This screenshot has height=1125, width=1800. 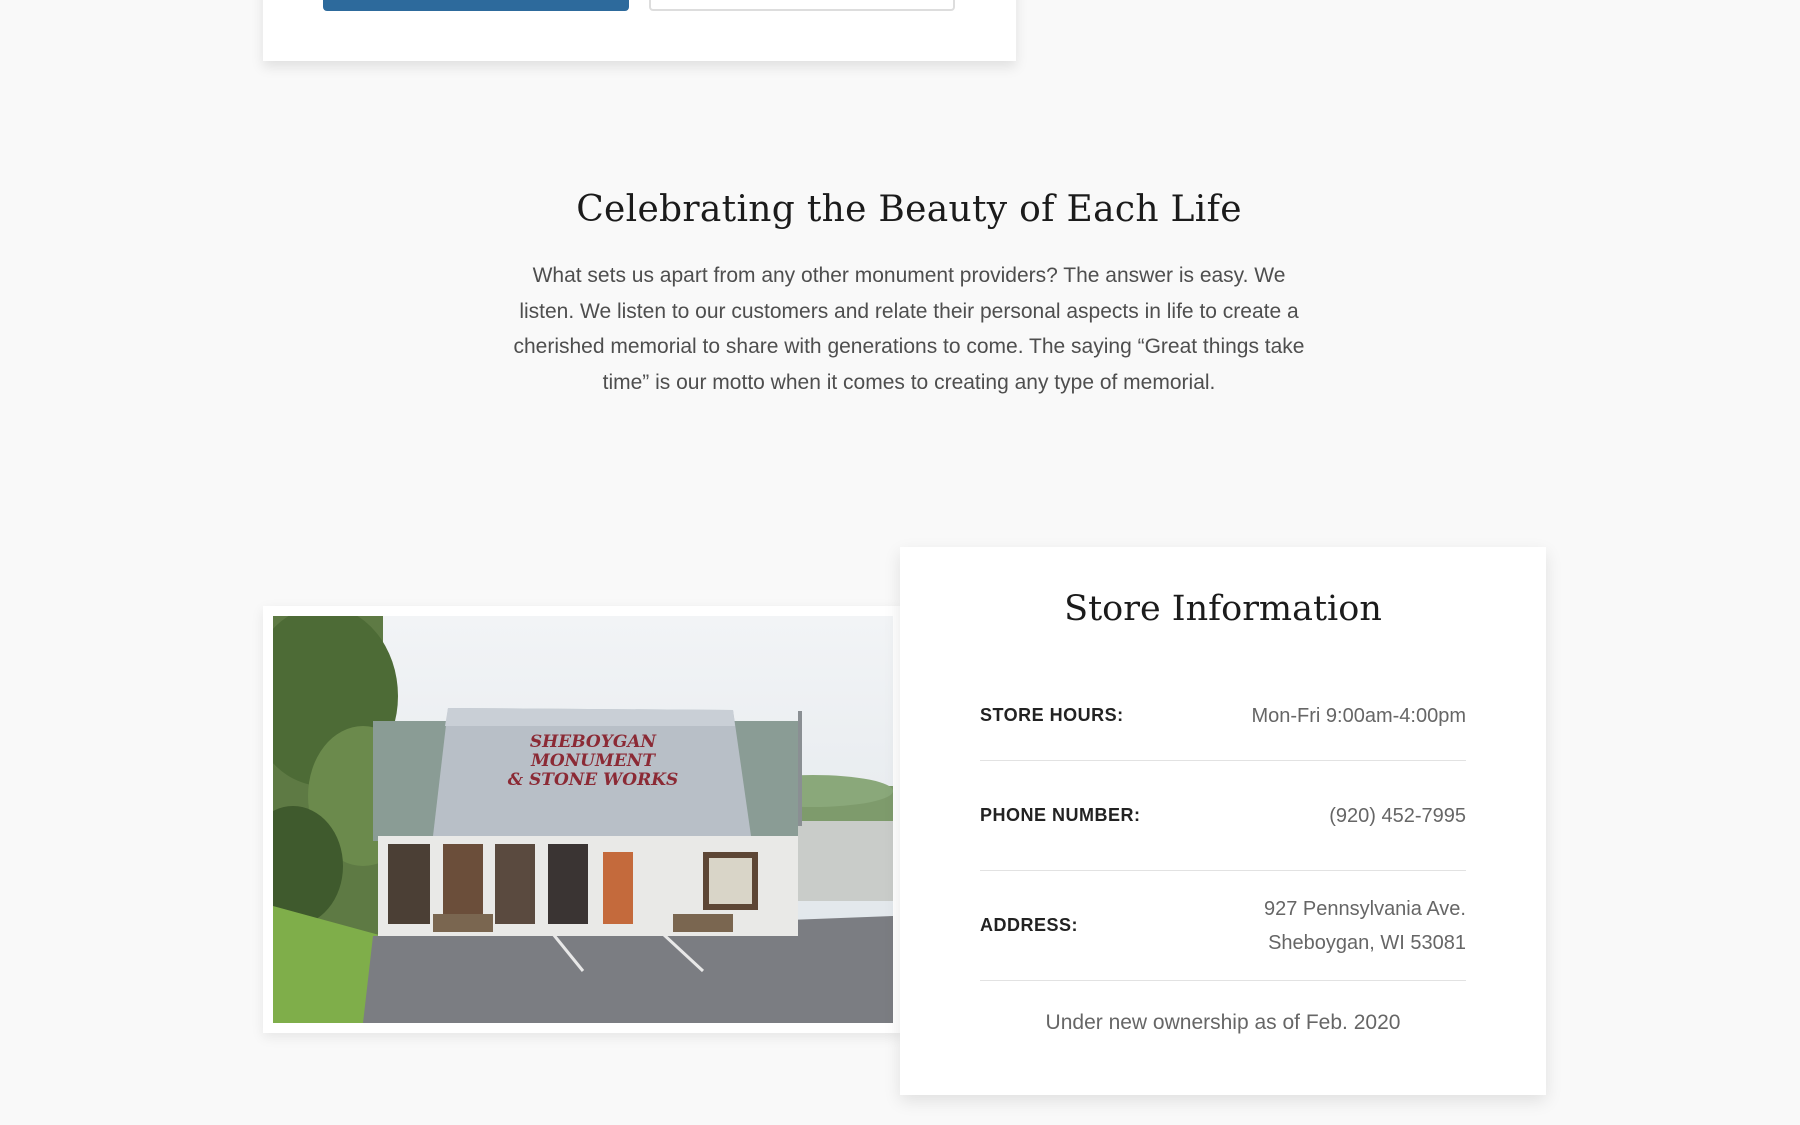 I want to click on store-photo: SHEBOYGAN MONUMENT & STONE WORKS, so click(x=583, y=819).